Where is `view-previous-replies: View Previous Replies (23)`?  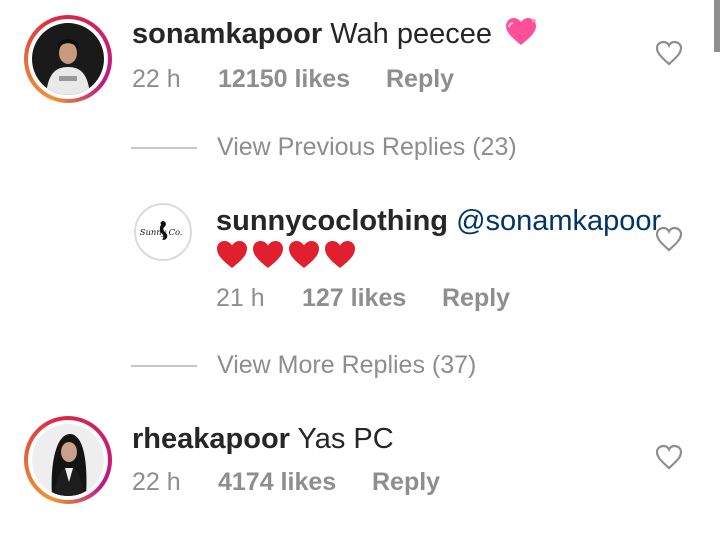
view-previous-replies: View Previous Replies (23) is located at coordinates (324, 147).